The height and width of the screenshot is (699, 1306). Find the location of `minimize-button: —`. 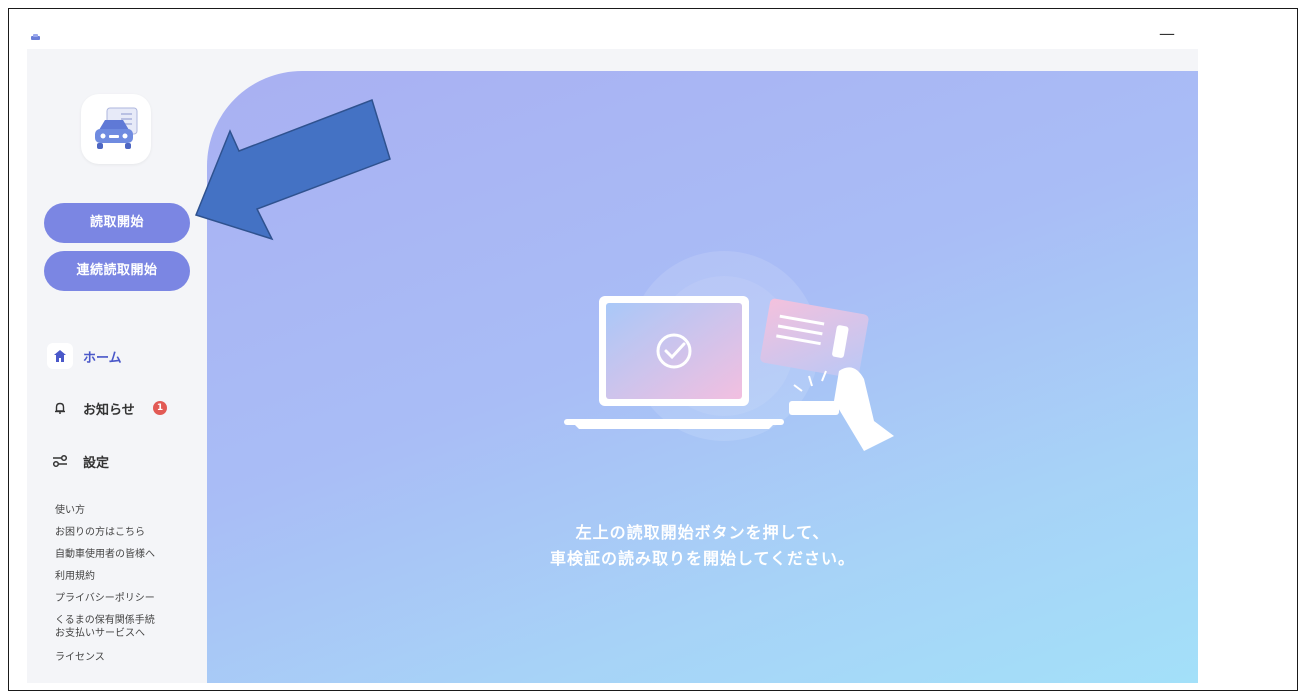

minimize-button: — is located at coordinates (1167, 34).